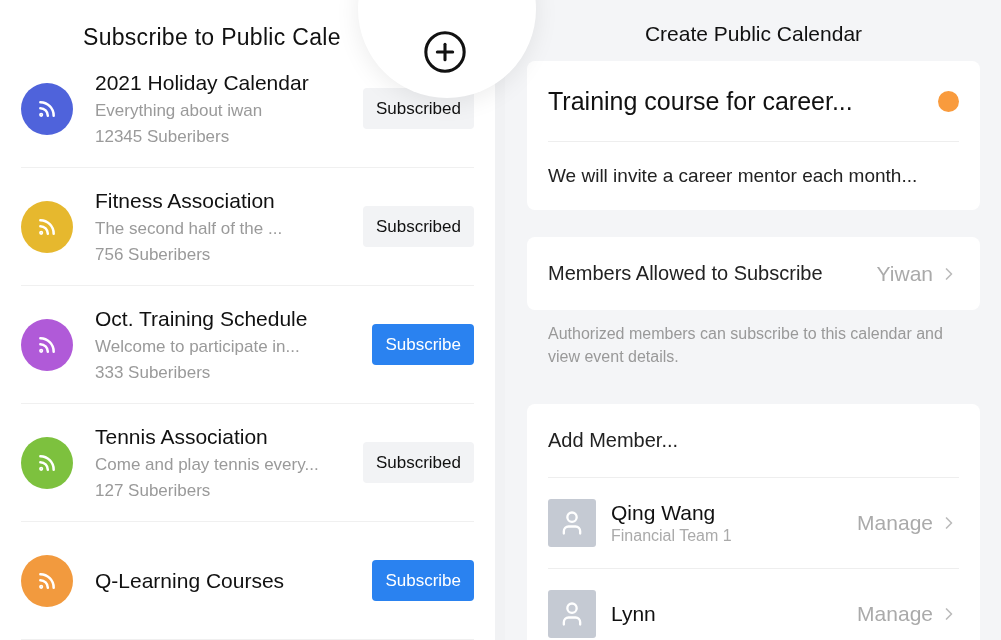  Describe the element at coordinates (153, 254) in the screenshot. I see `subscriber-count: 756 Suberibers` at that location.